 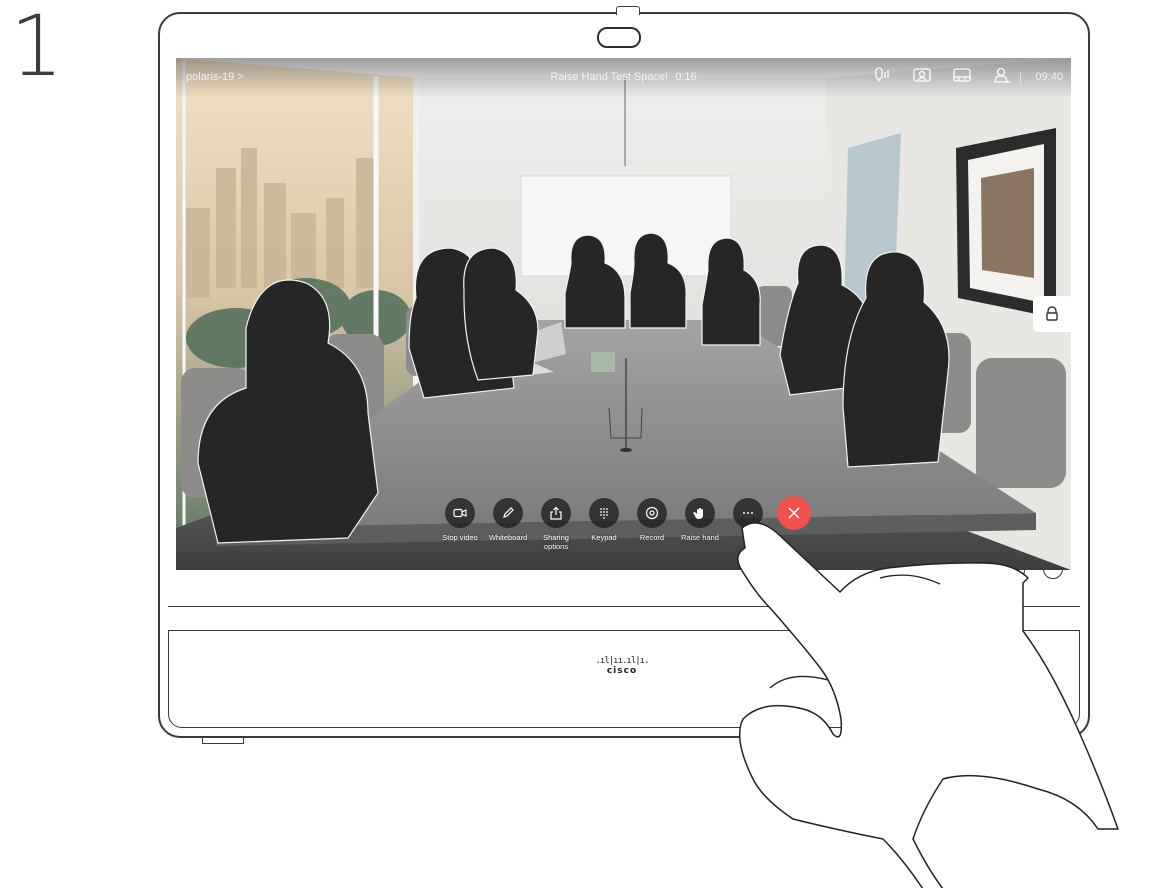 I want to click on step-number: 1, so click(x=37, y=47).